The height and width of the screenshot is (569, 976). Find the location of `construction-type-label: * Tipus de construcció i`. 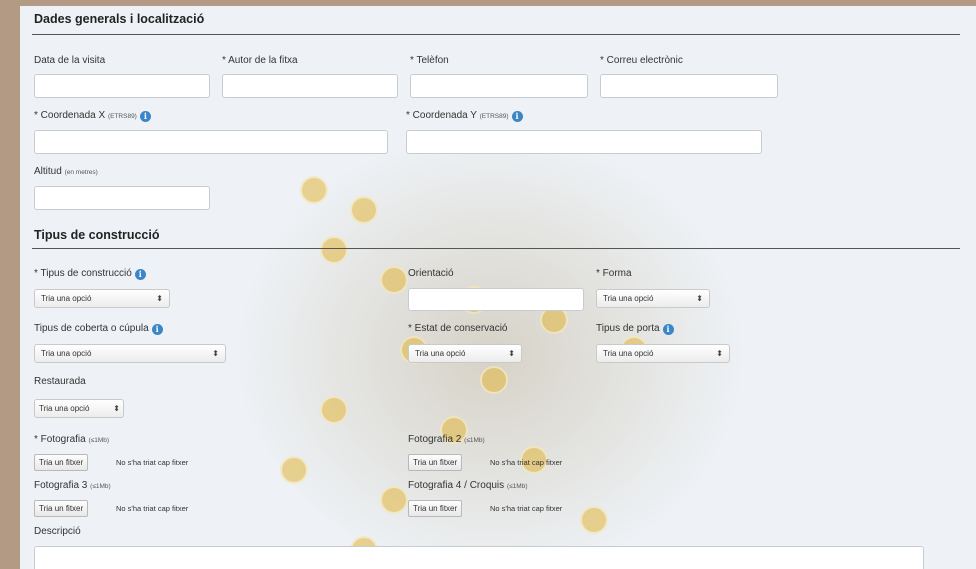

construction-type-label: * Tipus de construcció i is located at coordinates (90, 274).